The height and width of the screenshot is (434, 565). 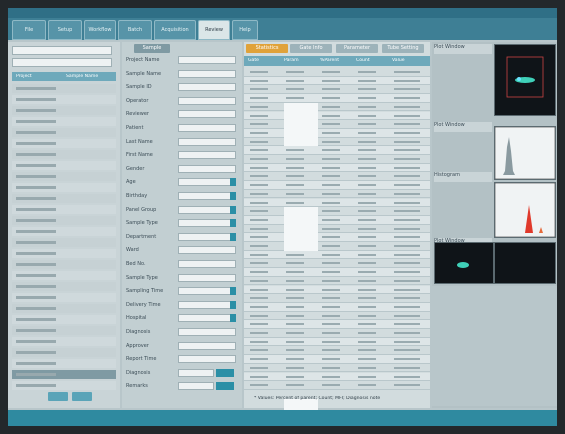 What do you see at coordinates (175, 30) in the screenshot?
I see `top-tab: Acquisition` at bounding box center [175, 30].